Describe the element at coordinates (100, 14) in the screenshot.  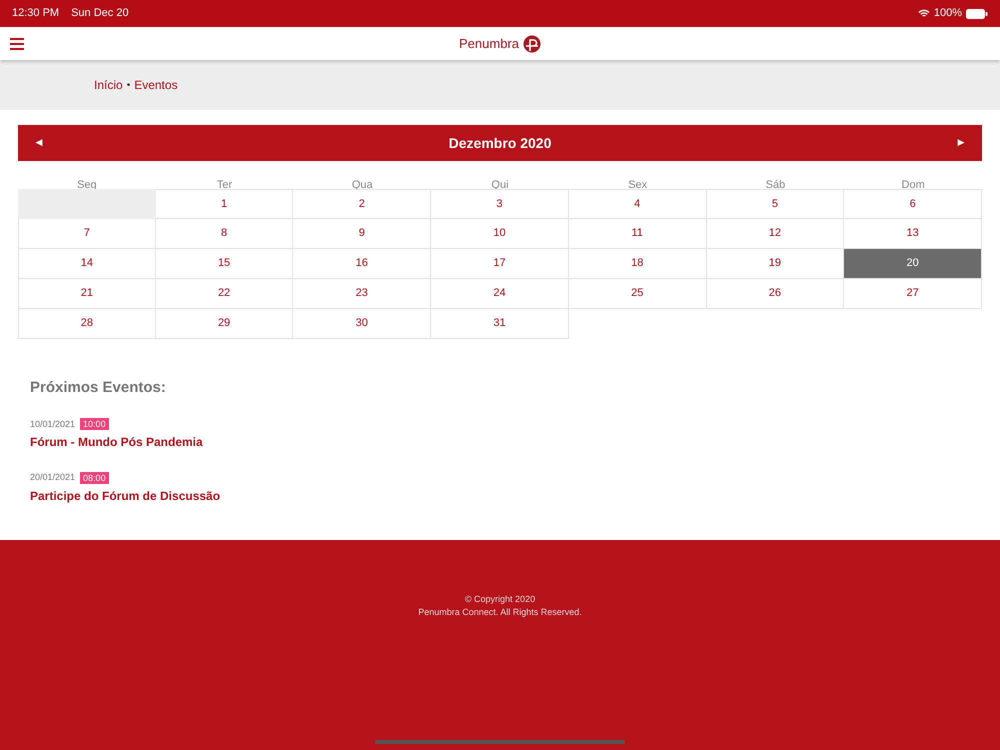
I see `status-date: Sun Dec 20` at that location.